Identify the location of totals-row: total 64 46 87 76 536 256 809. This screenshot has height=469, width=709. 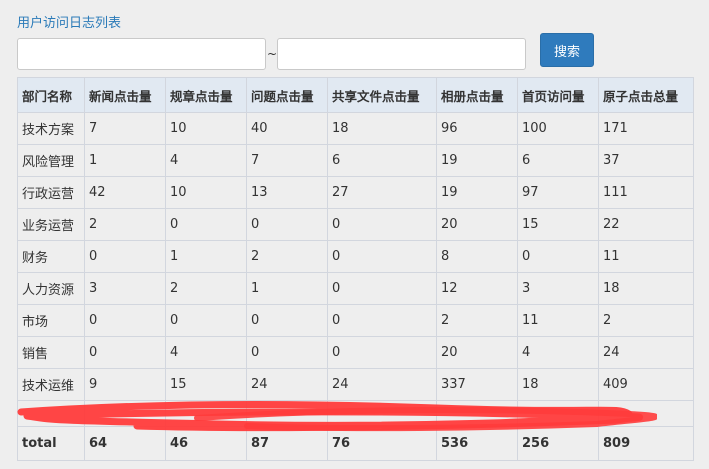
(355, 443).